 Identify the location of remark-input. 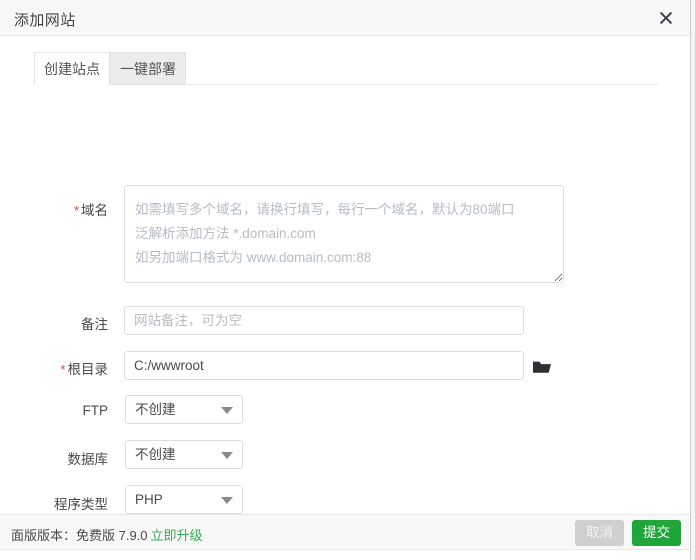
(324, 320).